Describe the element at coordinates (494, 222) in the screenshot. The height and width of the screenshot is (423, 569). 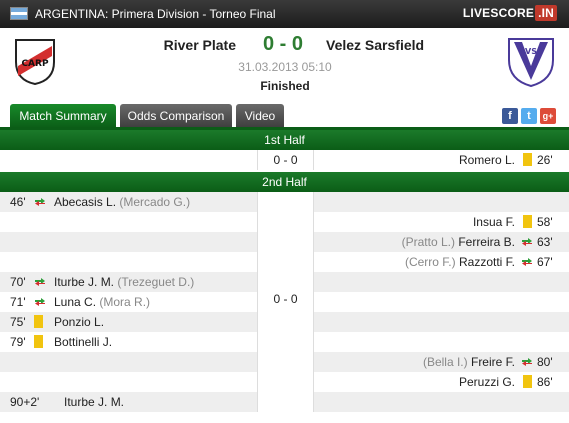
I see `event-player: Insua F.` at that location.